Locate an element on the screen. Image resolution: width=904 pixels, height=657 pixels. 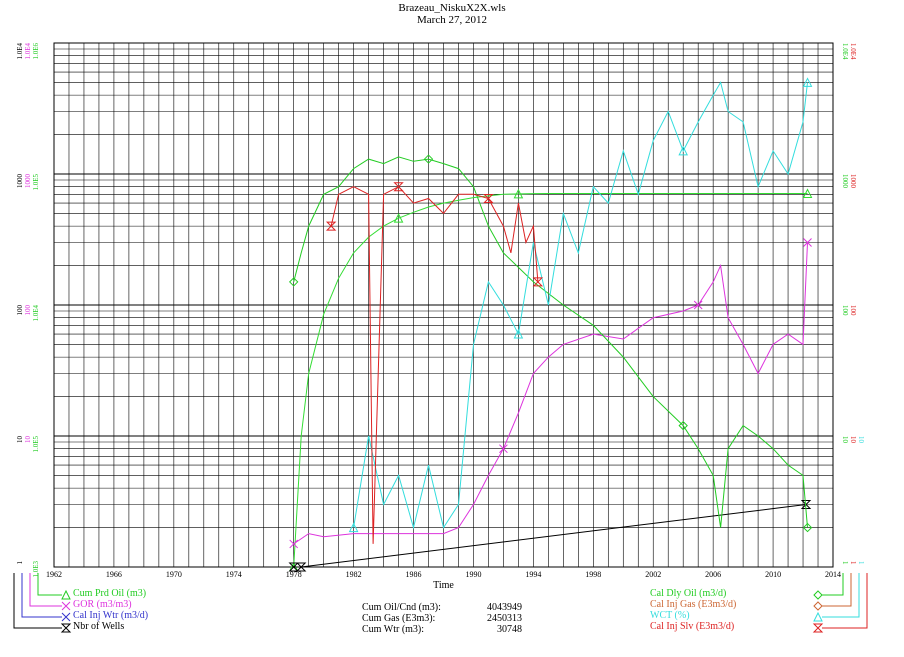
x-tick-label: 1970 is located at coordinates (174, 574).